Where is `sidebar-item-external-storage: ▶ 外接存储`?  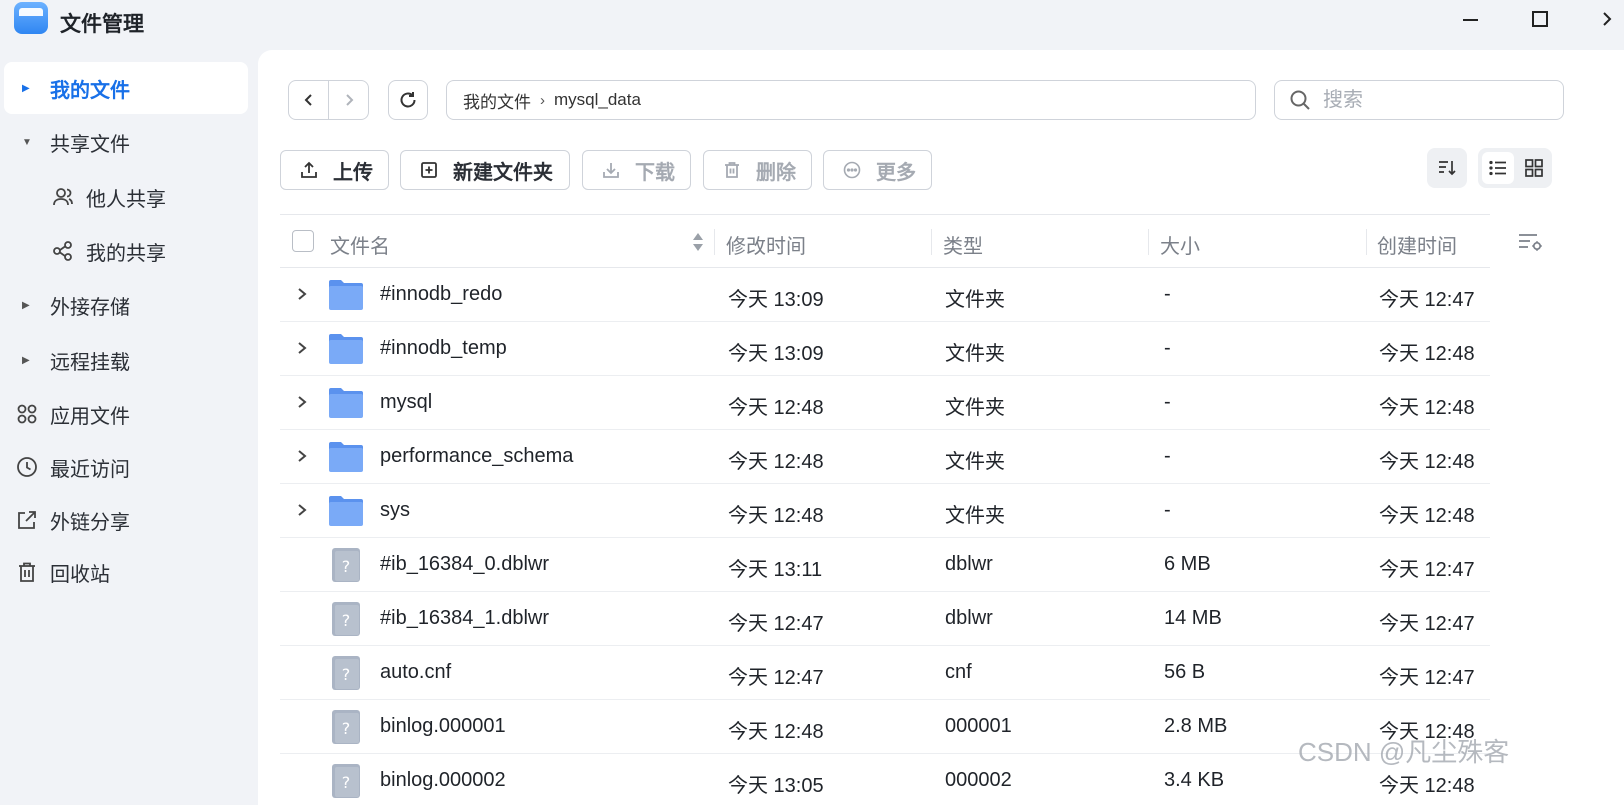
sidebar-item-external-storage: ▶ 外接存储 is located at coordinates (126, 305).